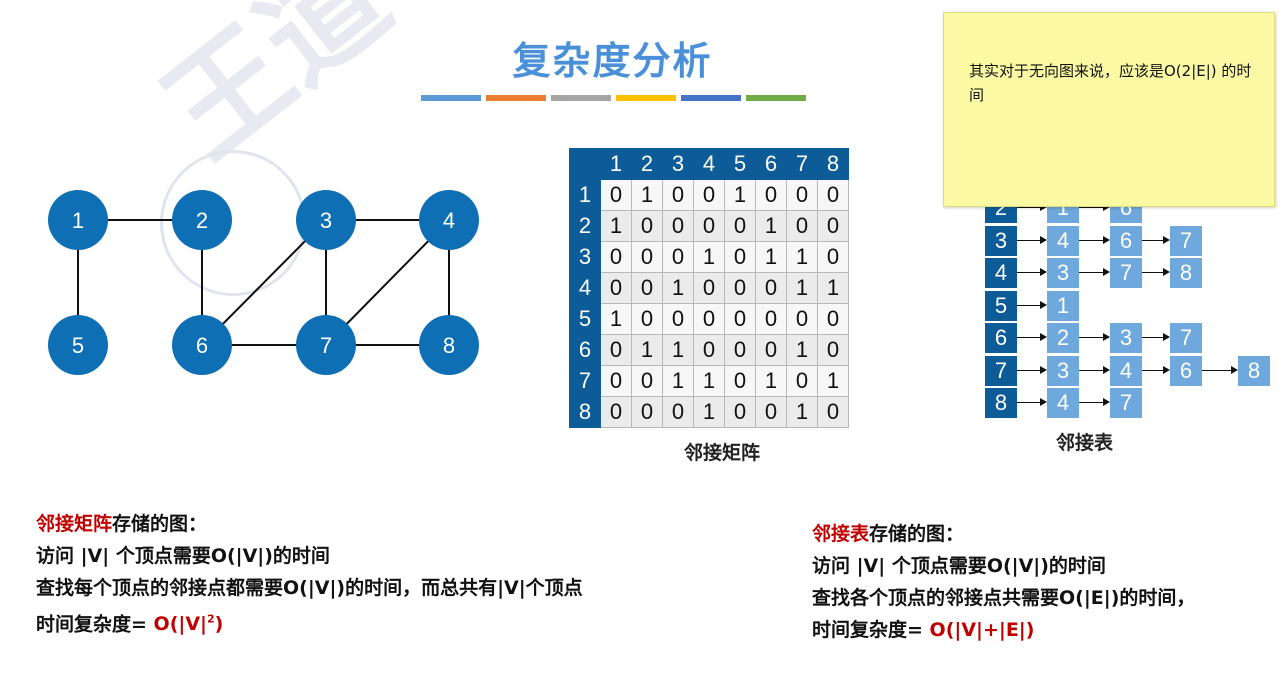  I want to click on list-node: 2, so click(1063, 338).